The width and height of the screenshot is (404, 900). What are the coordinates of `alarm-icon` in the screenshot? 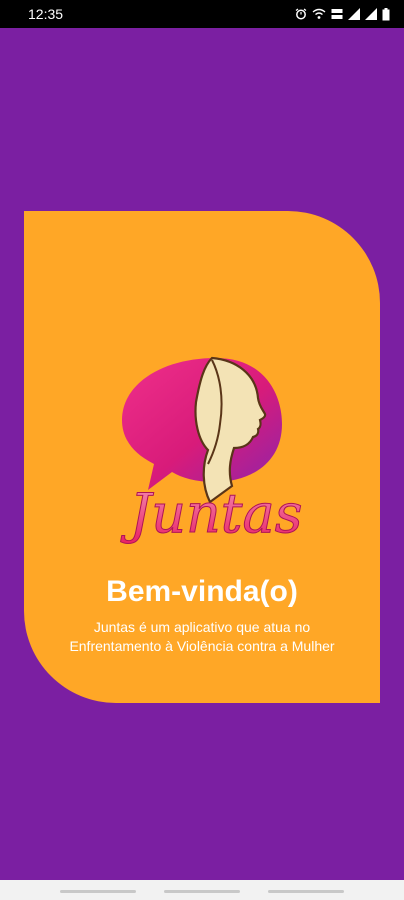 It's located at (301, 14).